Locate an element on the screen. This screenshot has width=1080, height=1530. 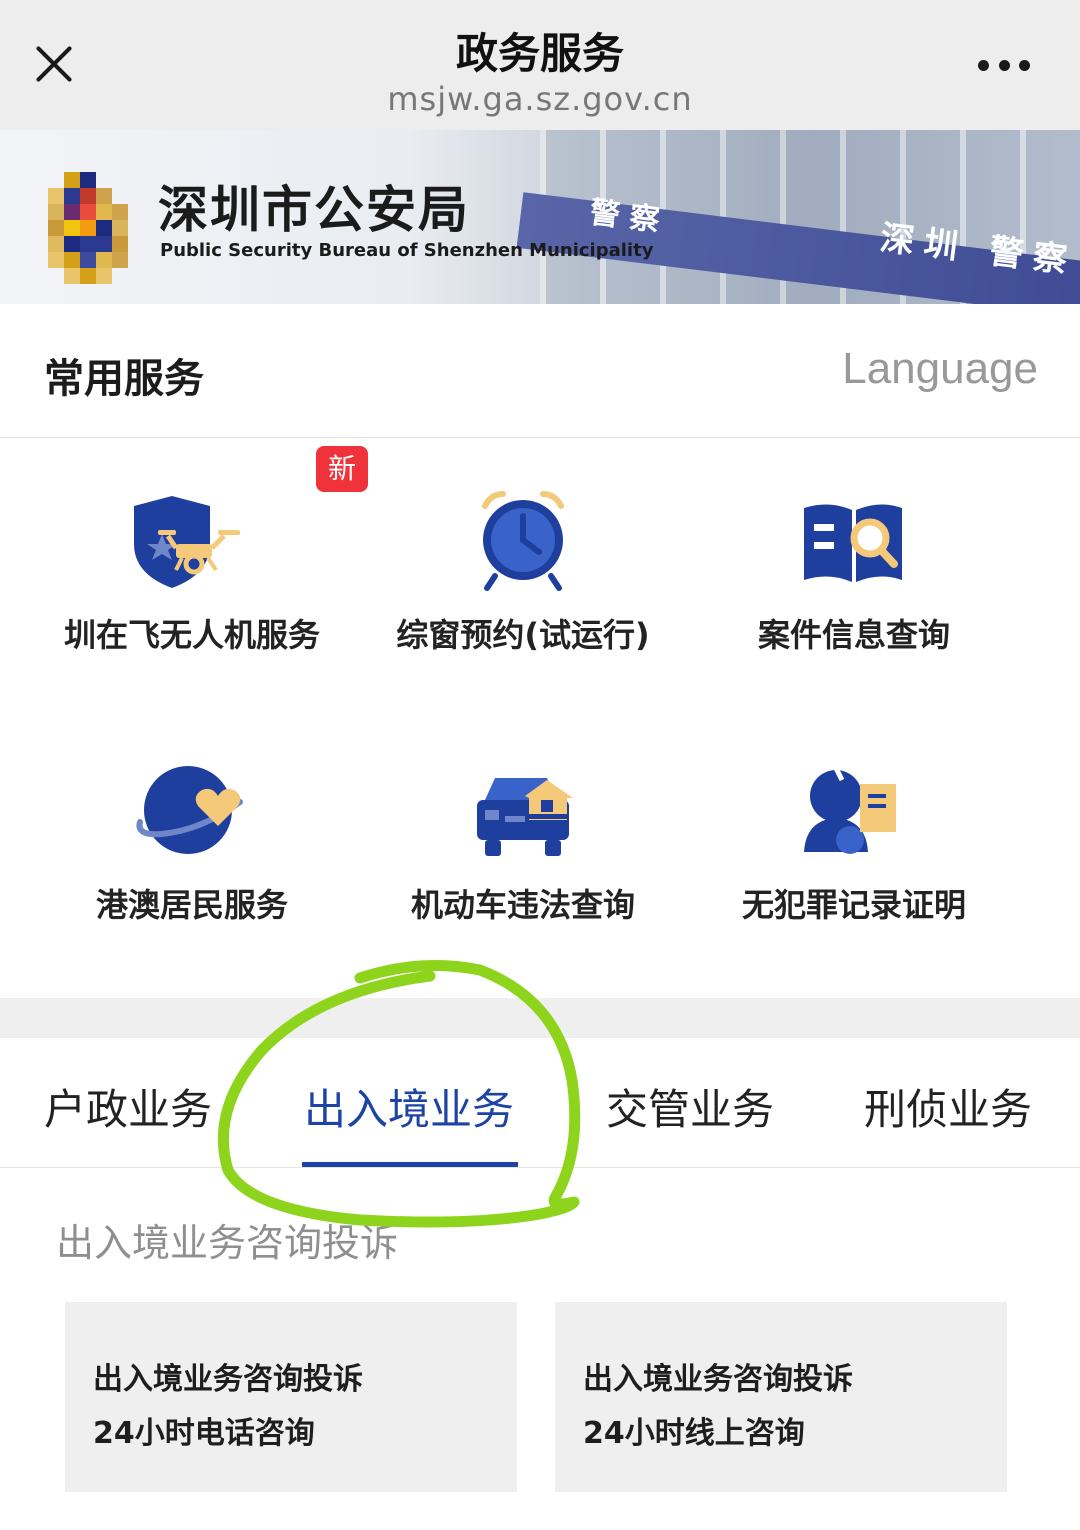
service-vehicle-violation: 机动车违法查询 is located at coordinates (523, 828).